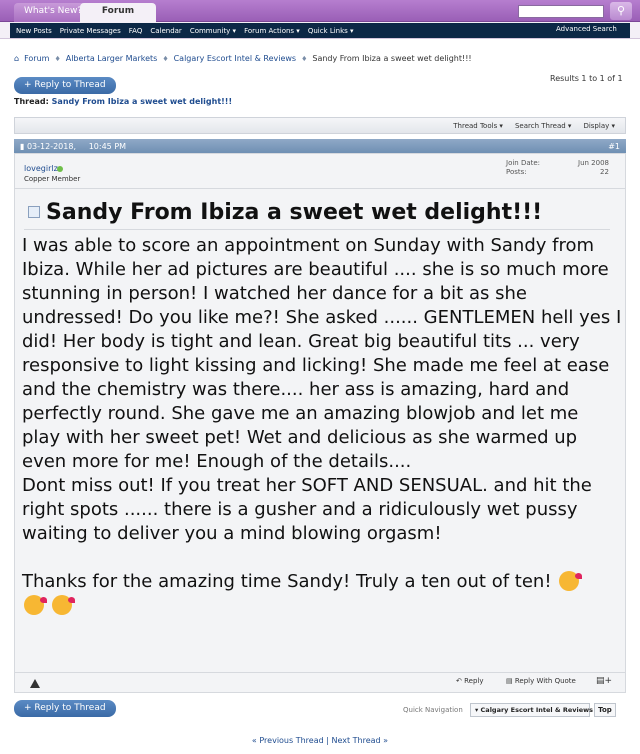 The width and height of the screenshot is (640, 754). What do you see at coordinates (317, 229) in the screenshot?
I see `title-divider` at bounding box center [317, 229].